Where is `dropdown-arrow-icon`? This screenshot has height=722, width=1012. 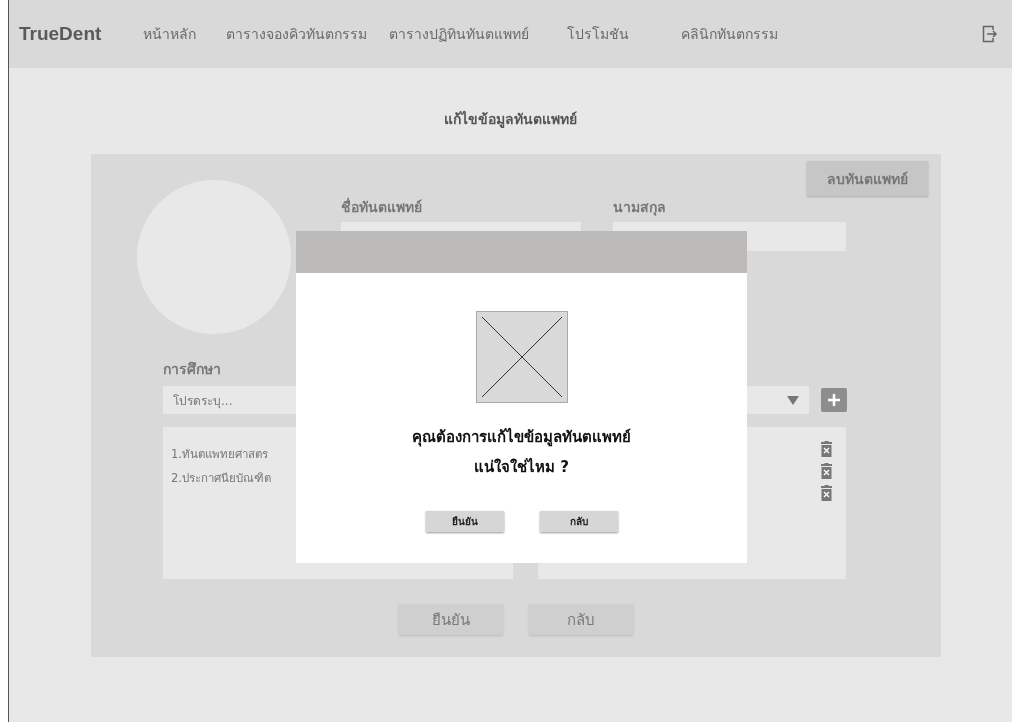
dropdown-arrow-icon is located at coordinates (793, 400).